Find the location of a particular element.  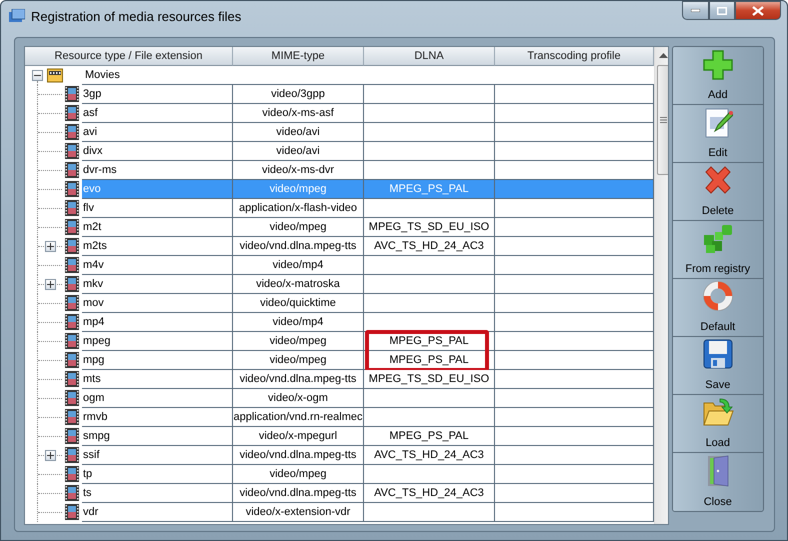

extension-cell: smpg is located at coordinates (157, 436).